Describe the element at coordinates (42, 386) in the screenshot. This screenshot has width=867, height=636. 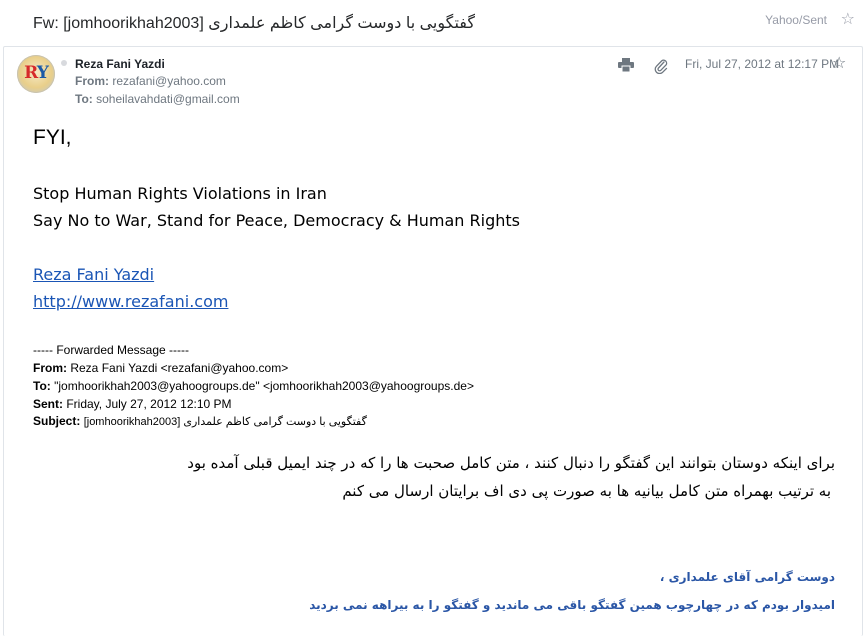
I see `forwarded-to-label: To:` at that location.